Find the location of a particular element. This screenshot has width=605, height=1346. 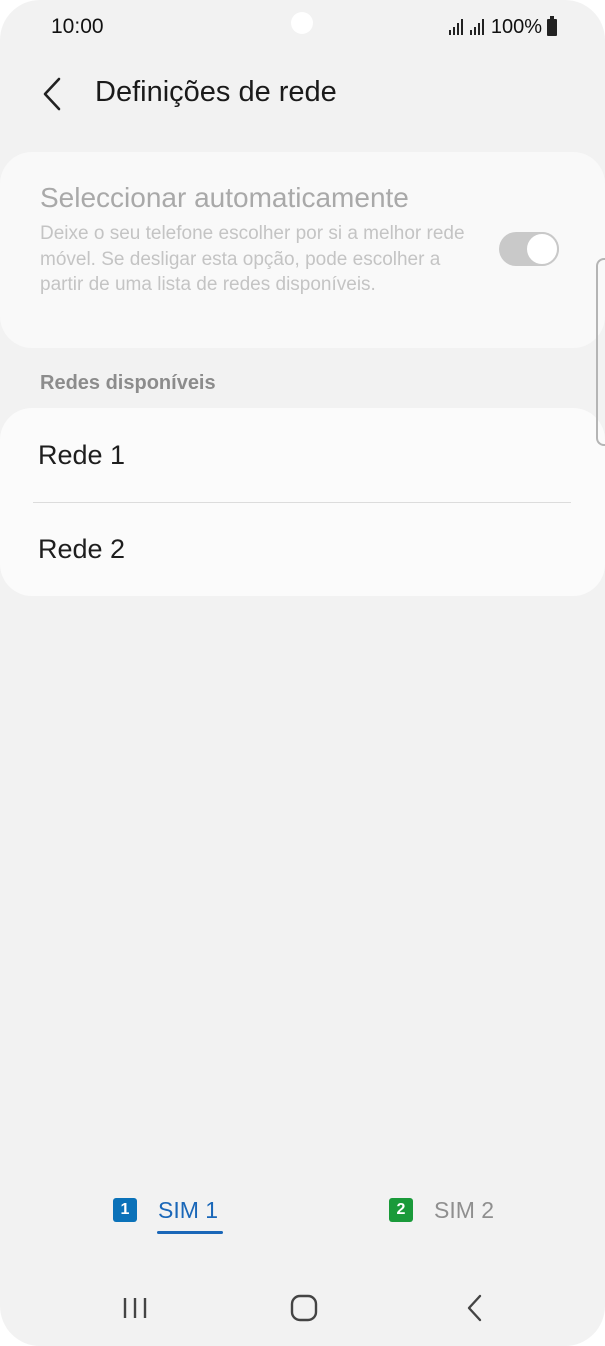

tab-sim-2-label: SIM 2 is located at coordinates (464, 1209).